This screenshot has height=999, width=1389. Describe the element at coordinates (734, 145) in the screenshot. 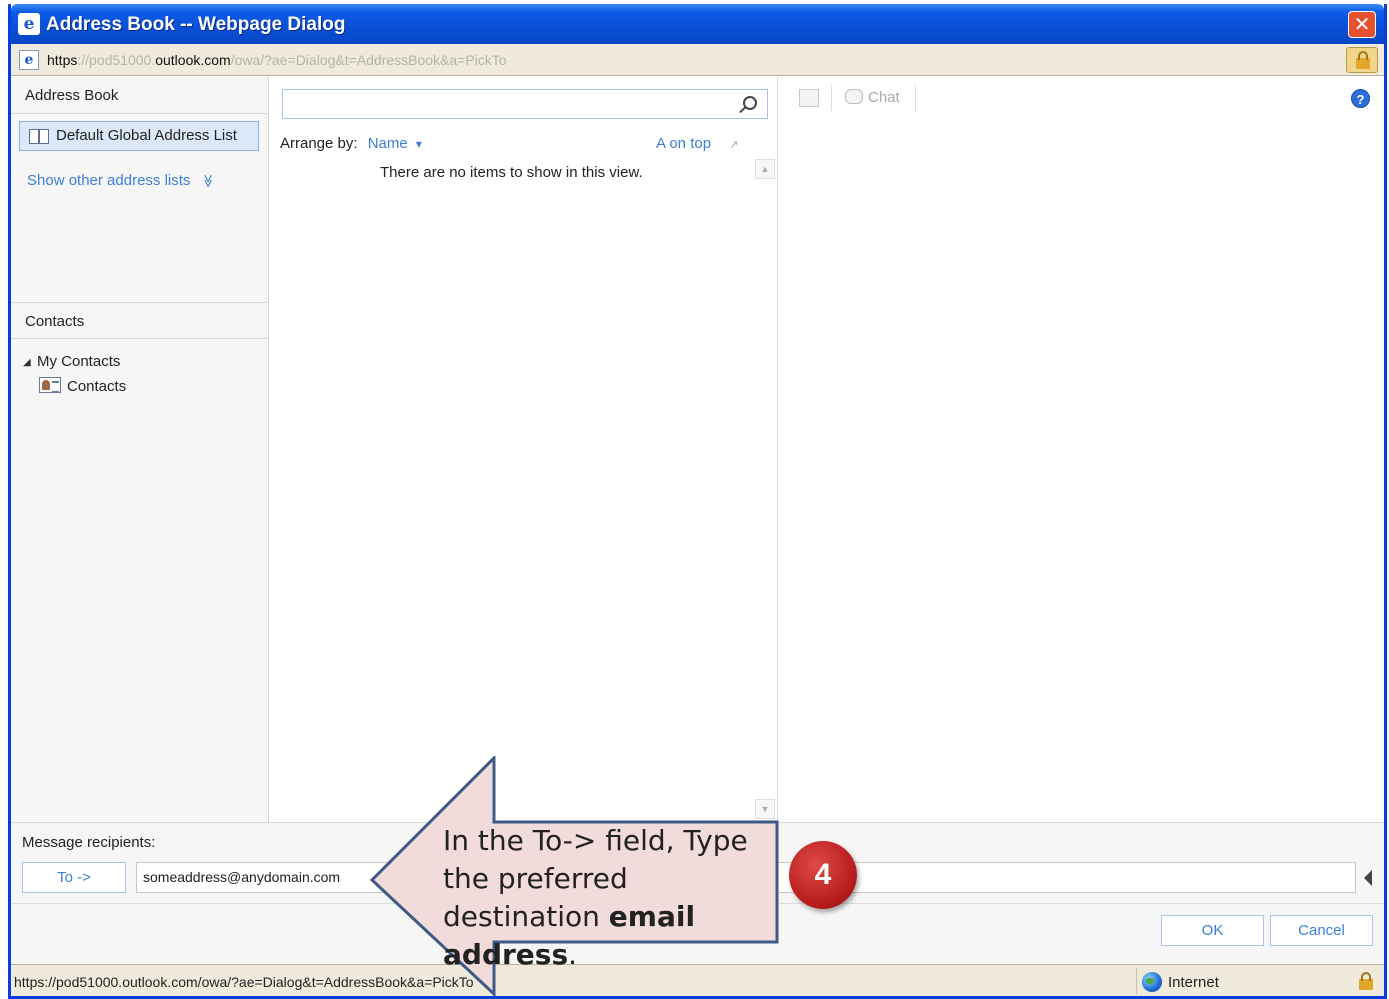

I see `sort-arrow-icon: ↗` at that location.